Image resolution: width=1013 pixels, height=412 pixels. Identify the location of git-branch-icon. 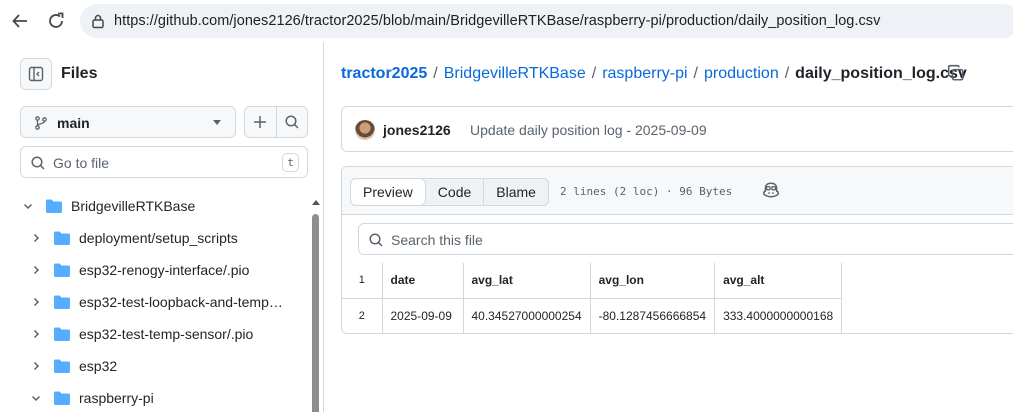
(41, 125).